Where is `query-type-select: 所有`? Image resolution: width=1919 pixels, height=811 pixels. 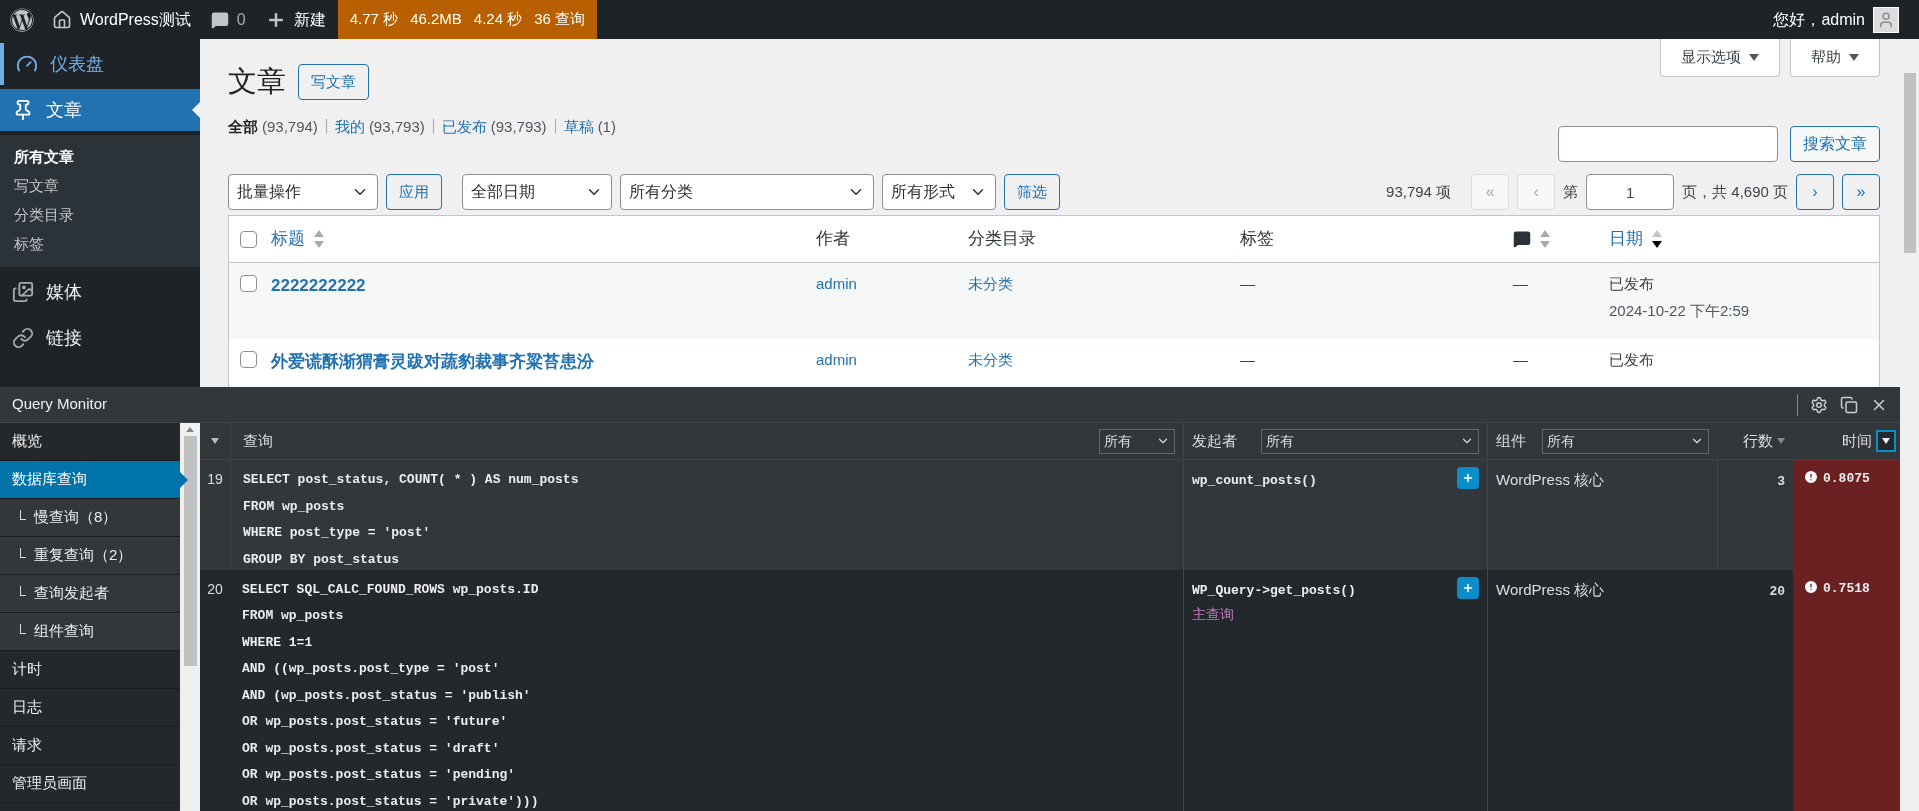
query-type-select: 所有 is located at coordinates (1137, 441).